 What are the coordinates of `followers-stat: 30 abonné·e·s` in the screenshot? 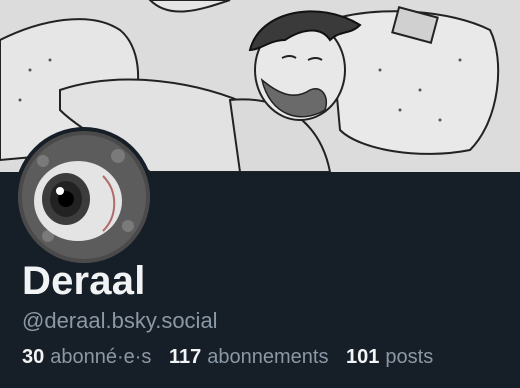 It's located at (86, 357).